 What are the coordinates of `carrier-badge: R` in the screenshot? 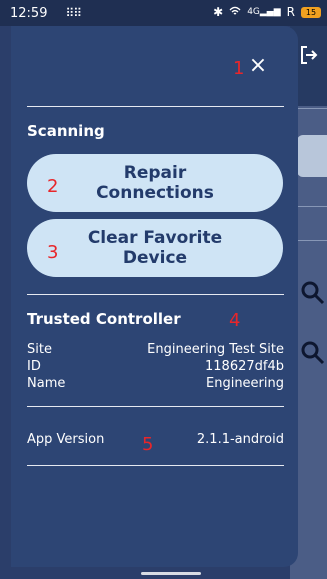 It's located at (290, 12).